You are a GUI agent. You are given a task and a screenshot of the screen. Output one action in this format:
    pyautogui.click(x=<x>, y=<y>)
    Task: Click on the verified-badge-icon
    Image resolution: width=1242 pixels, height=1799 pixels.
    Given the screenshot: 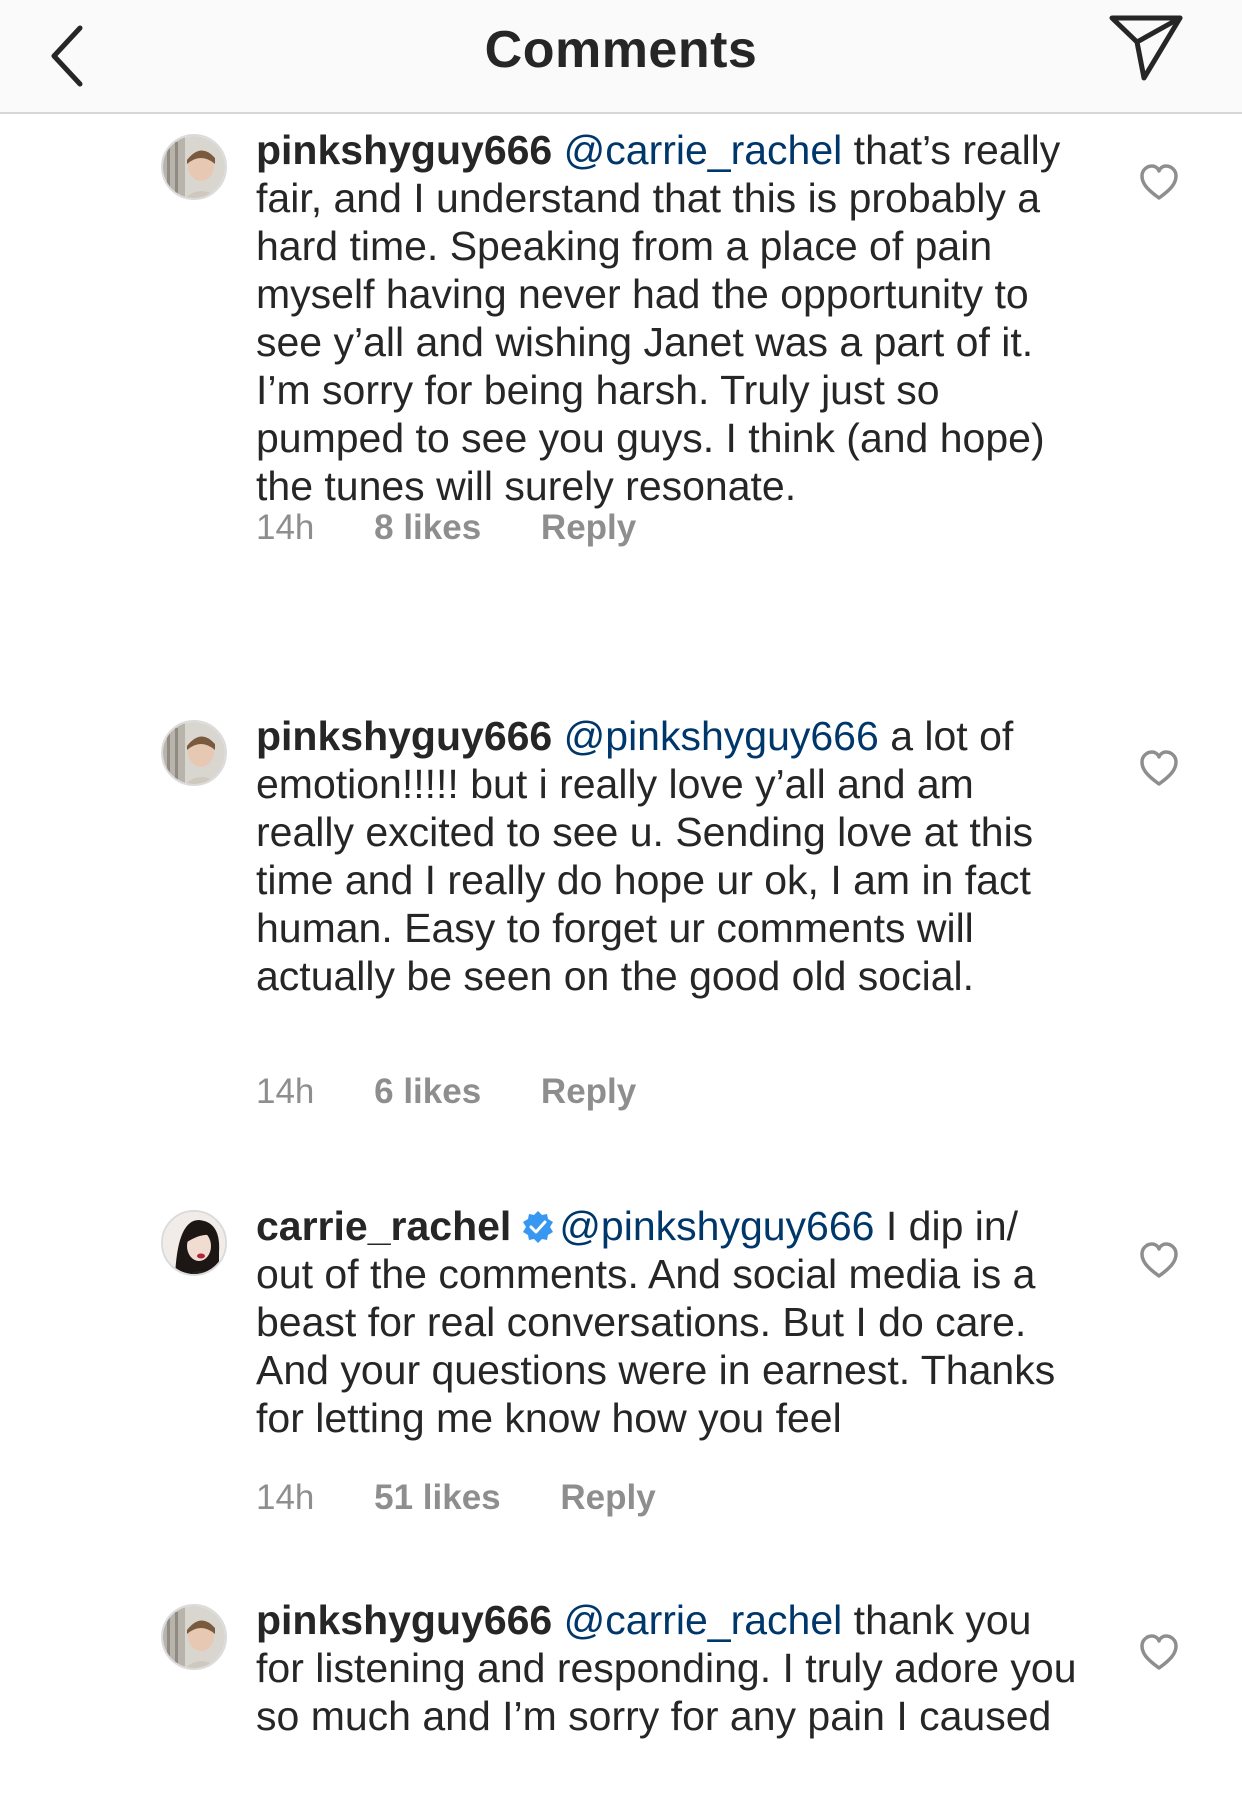 What is the action you would take?
    pyautogui.click(x=538, y=1227)
    